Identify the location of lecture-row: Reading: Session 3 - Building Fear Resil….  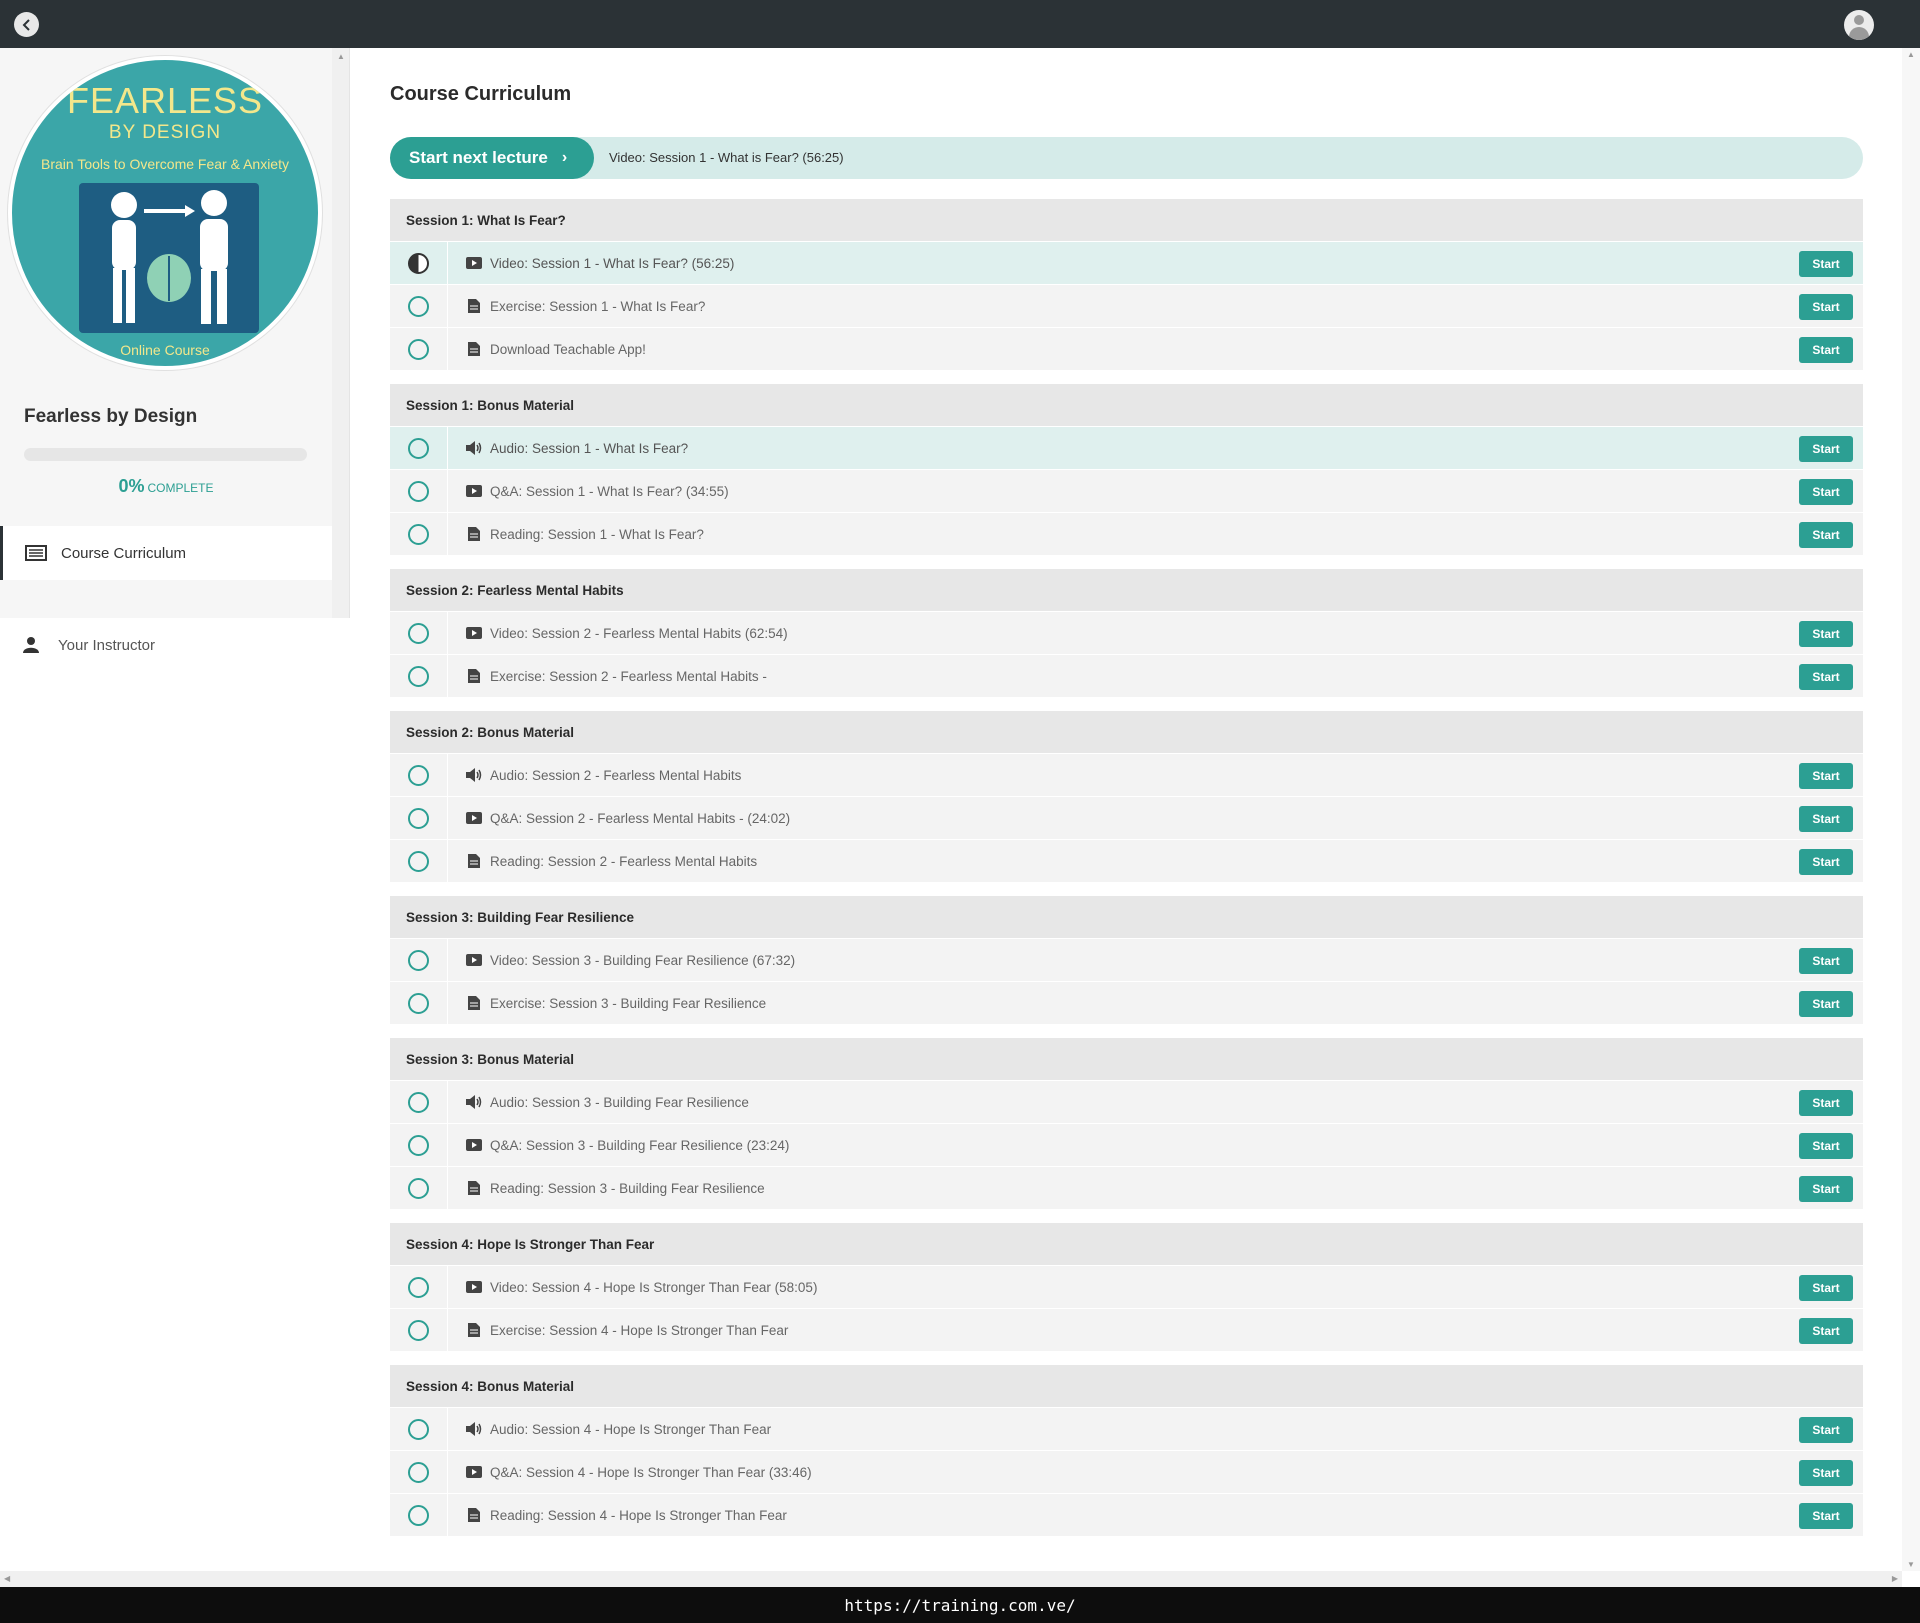
(1126, 1187).